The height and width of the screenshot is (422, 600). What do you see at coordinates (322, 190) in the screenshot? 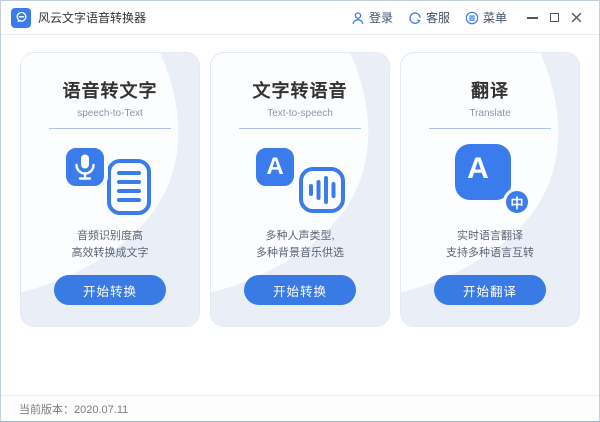
I see `waveform-icon` at bounding box center [322, 190].